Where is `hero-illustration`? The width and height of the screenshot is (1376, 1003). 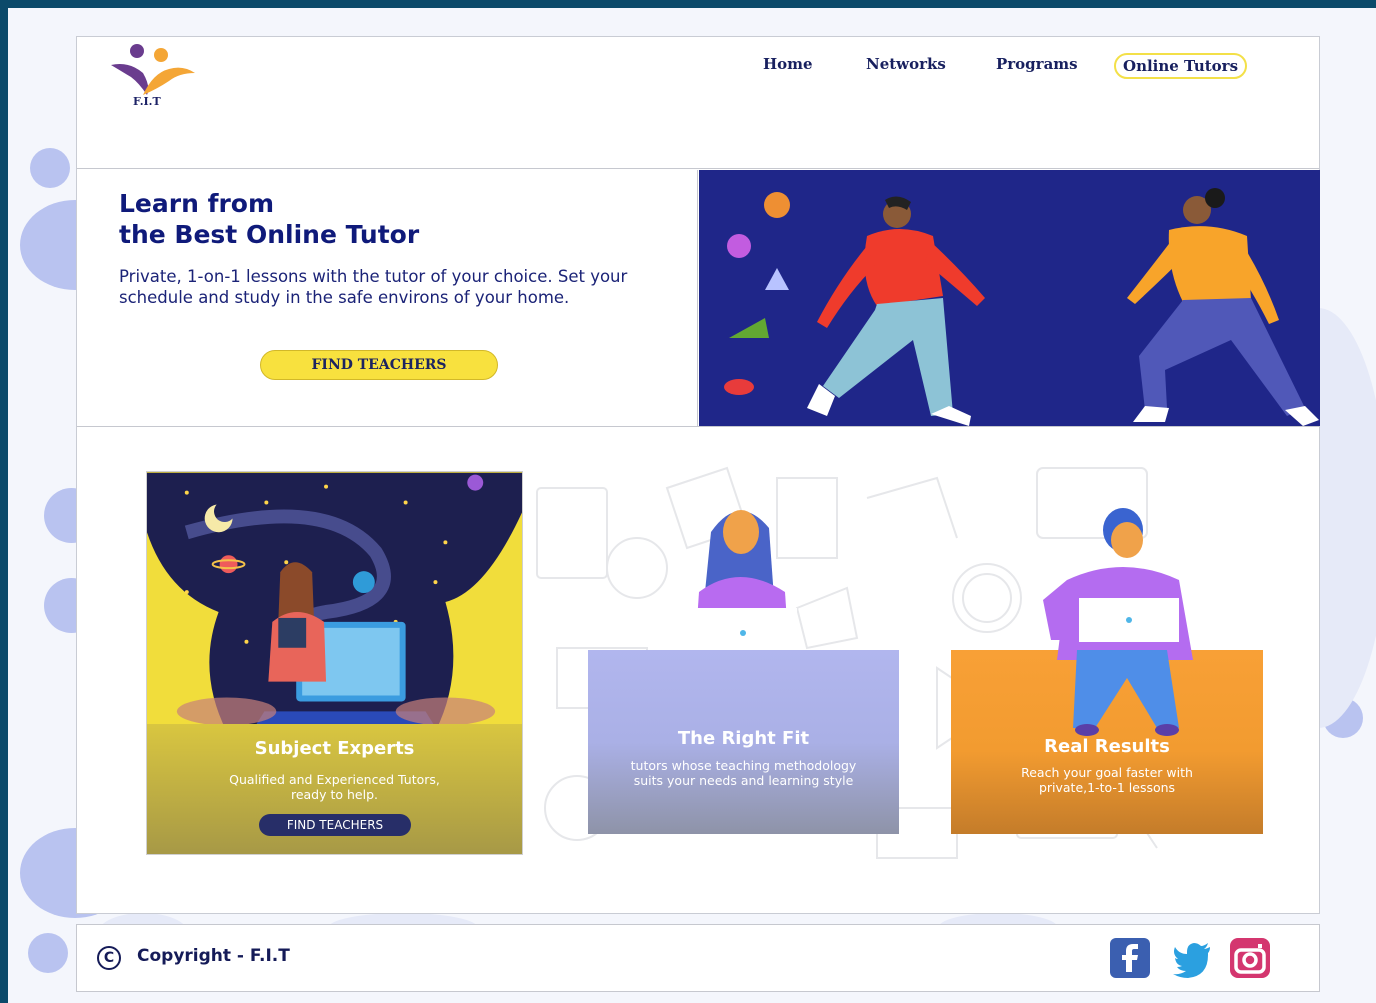
hero-illustration is located at coordinates (1009, 298).